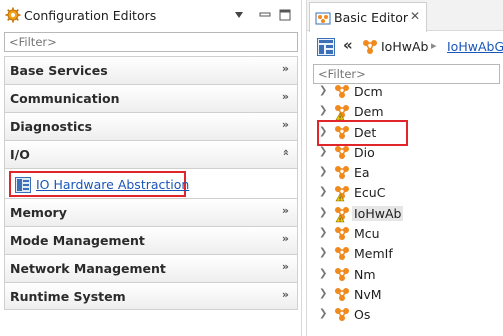  What do you see at coordinates (90, 15) in the screenshot?
I see `view-title: Configuration Editors` at bounding box center [90, 15].